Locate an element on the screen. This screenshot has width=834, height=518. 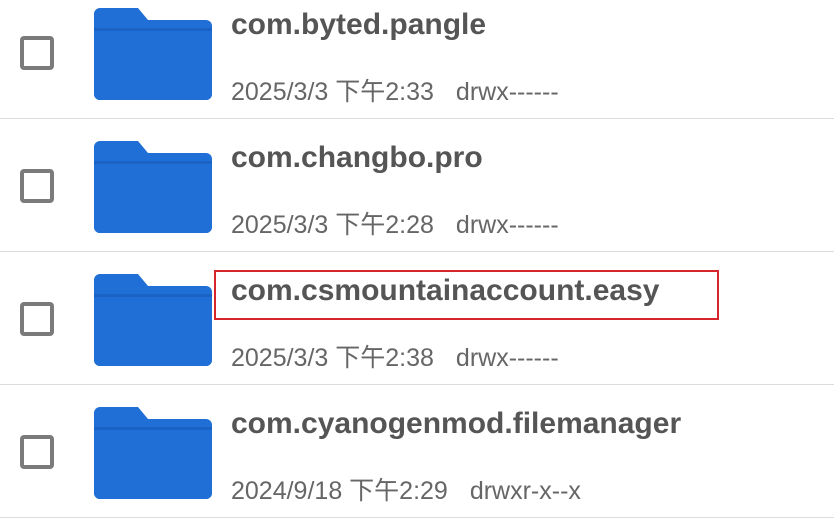
file-date: 2025/3/3 下午2:28 is located at coordinates (332, 225).